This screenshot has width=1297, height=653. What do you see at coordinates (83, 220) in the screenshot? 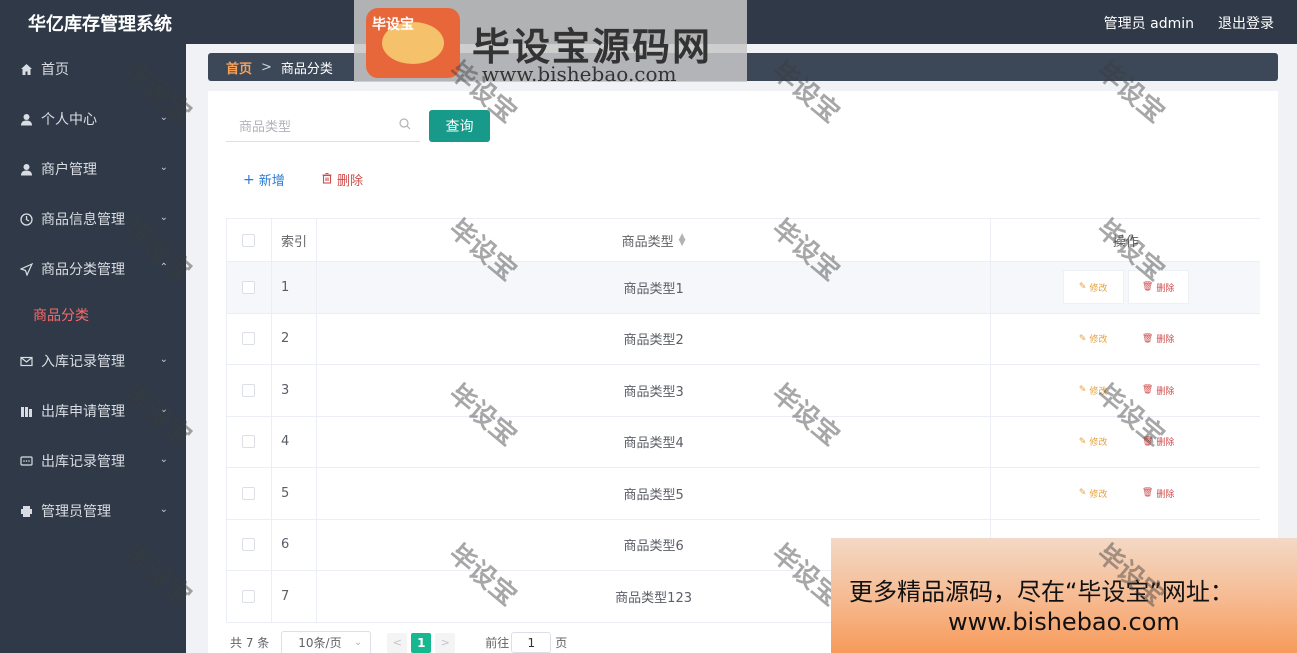
I see `sidebar-item-label: 商品信息管理` at bounding box center [83, 220].